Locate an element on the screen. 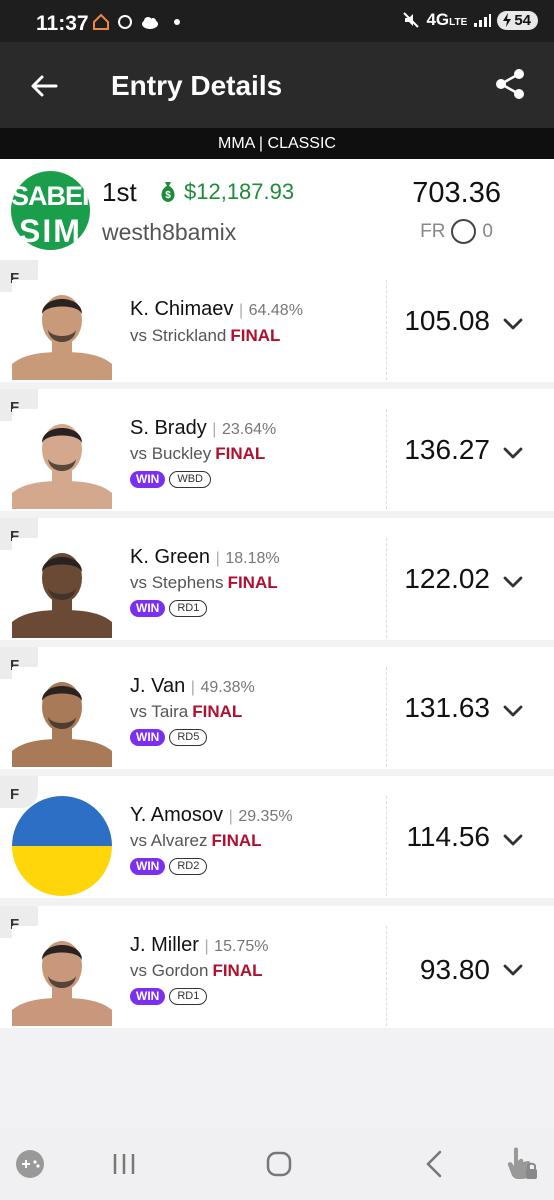 This screenshot has height=1200, width=554. home-button is located at coordinates (279, 1164).